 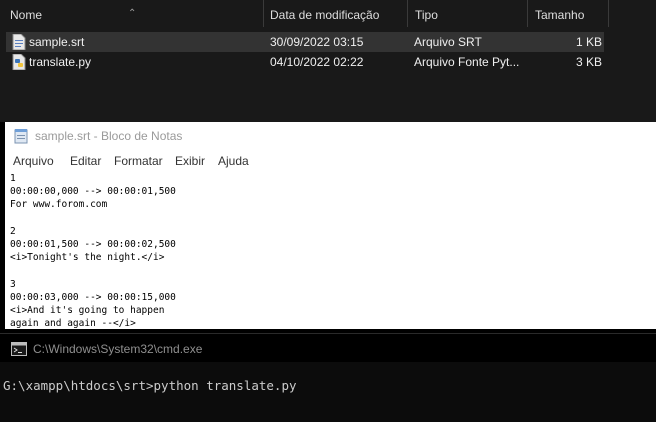 What do you see at coordinates (589, 62) in the screenshot?
I see `file-size: 3 KB` at bounding box center [589, 62].